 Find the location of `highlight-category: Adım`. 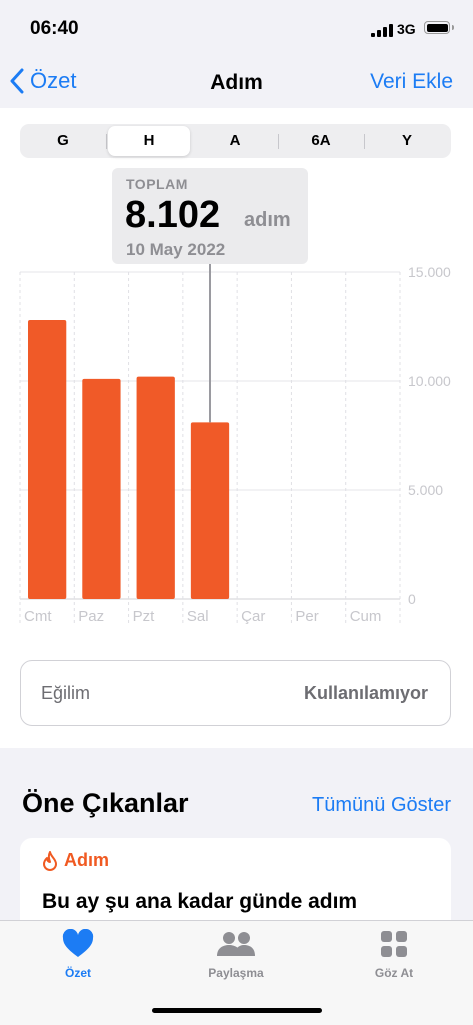

highlight-category: Adım is located at coordinates (75, 860).